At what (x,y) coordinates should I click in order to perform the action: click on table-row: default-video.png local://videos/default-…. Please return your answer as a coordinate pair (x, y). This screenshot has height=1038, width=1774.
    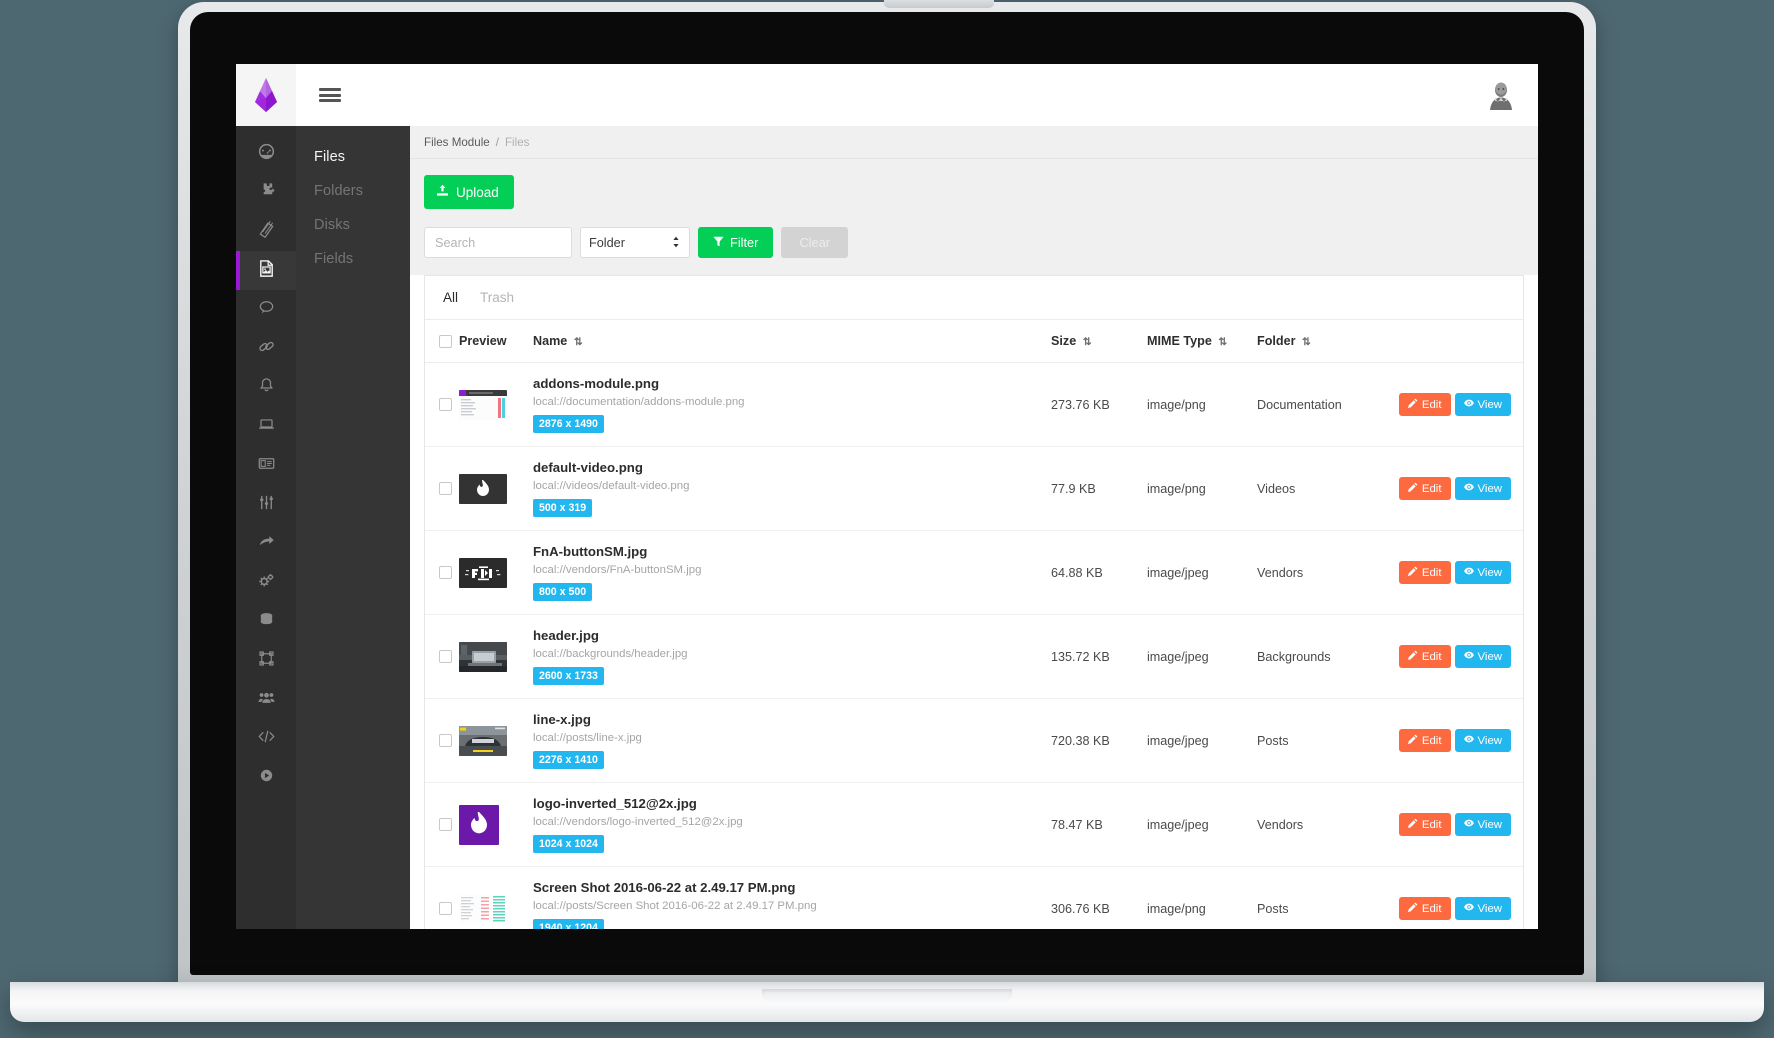
    Looking at the image, I should click on (974, 488).